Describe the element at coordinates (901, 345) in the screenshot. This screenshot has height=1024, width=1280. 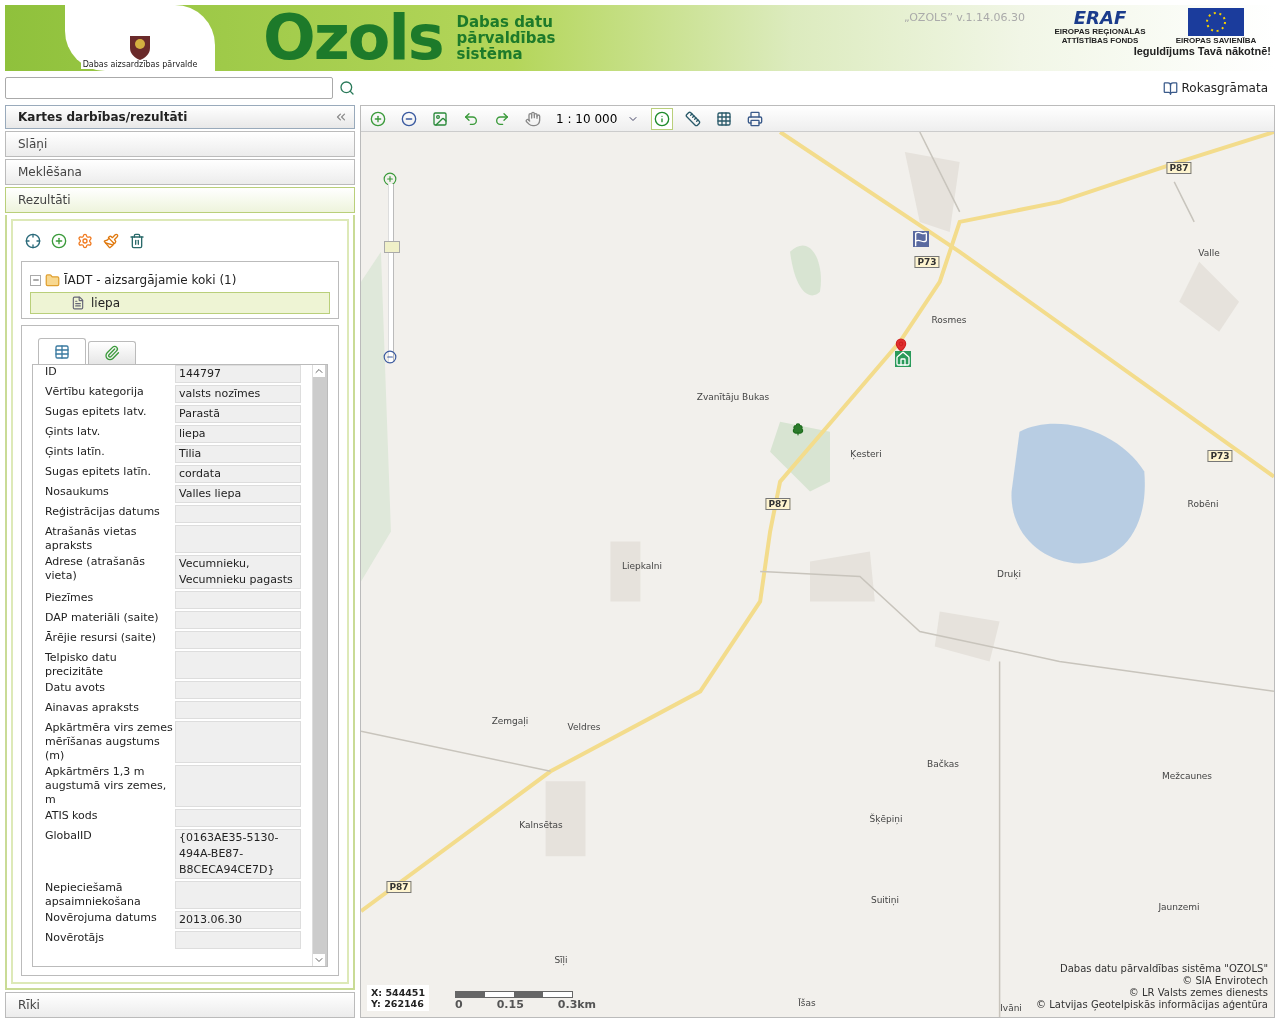
I see `pin-marker-icon` at that location.